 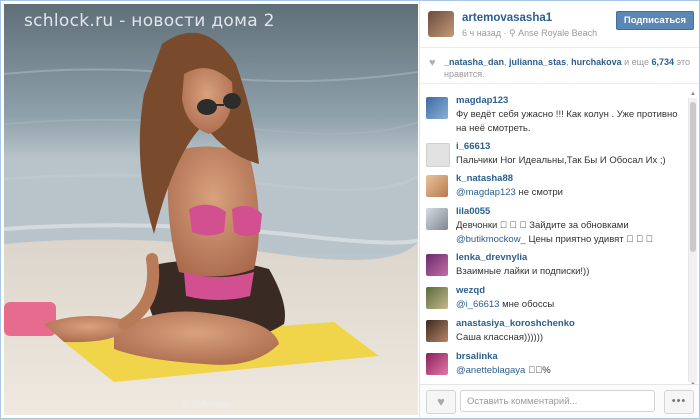 I want to click on follow-button: Подписаться, so click(x=654, y=20).